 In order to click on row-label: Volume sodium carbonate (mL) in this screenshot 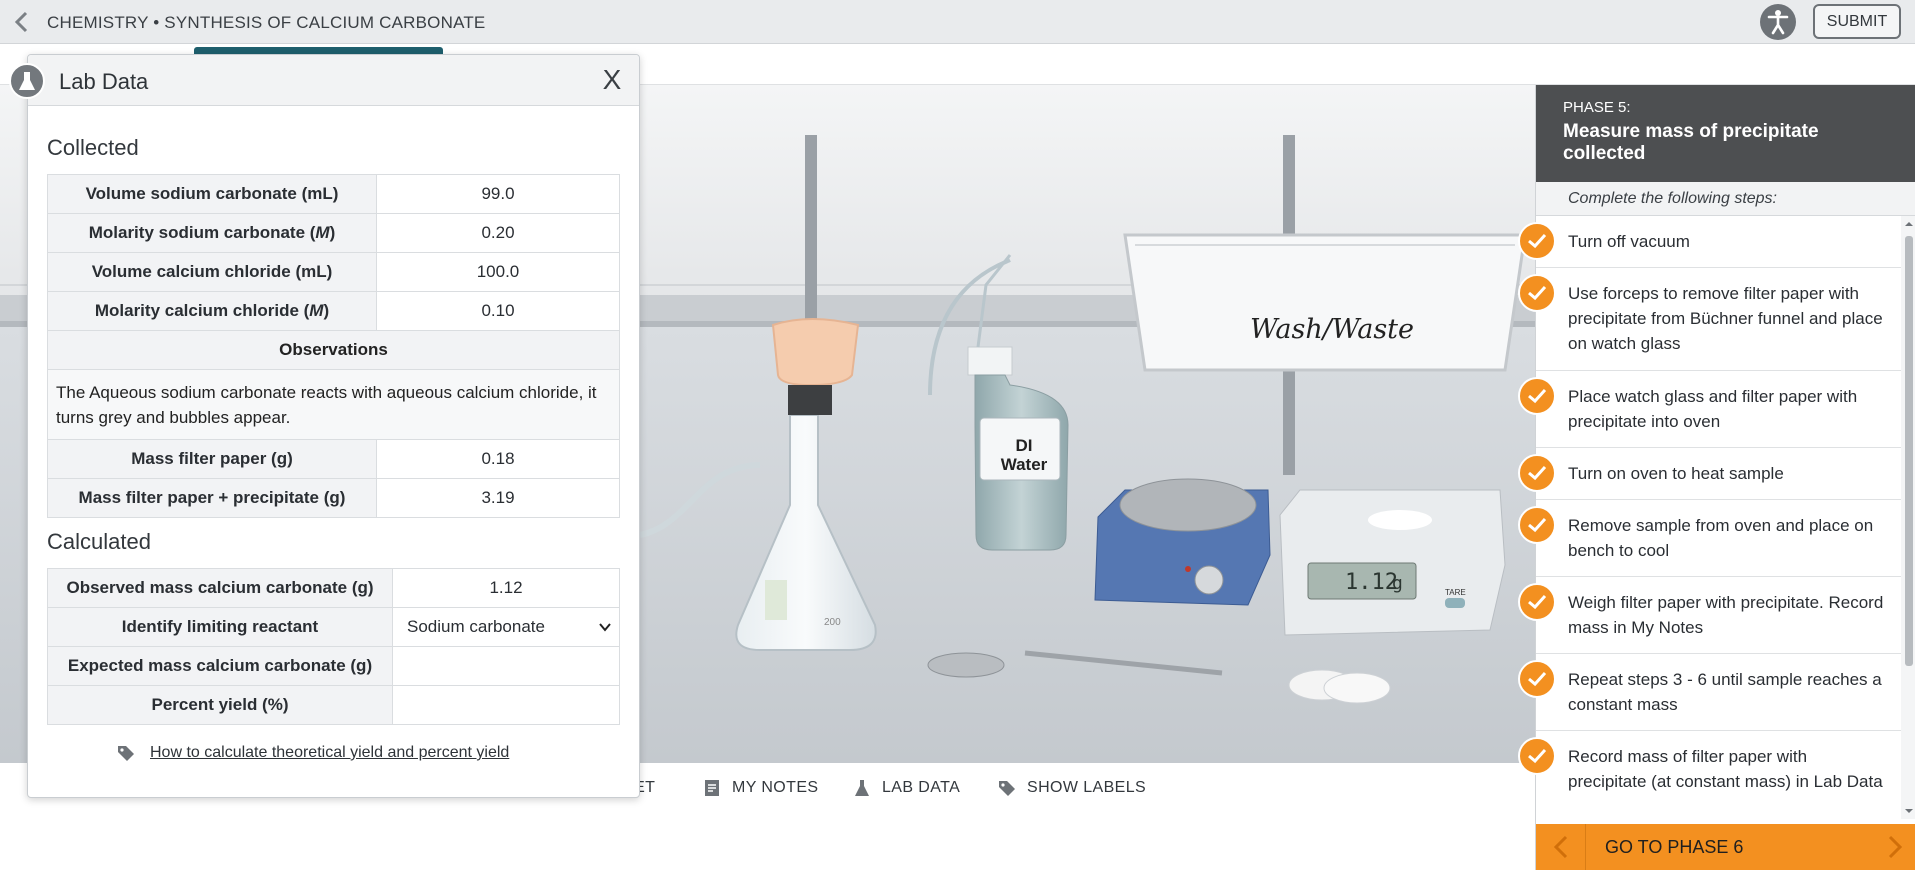, I will do `click(212, 194)`.